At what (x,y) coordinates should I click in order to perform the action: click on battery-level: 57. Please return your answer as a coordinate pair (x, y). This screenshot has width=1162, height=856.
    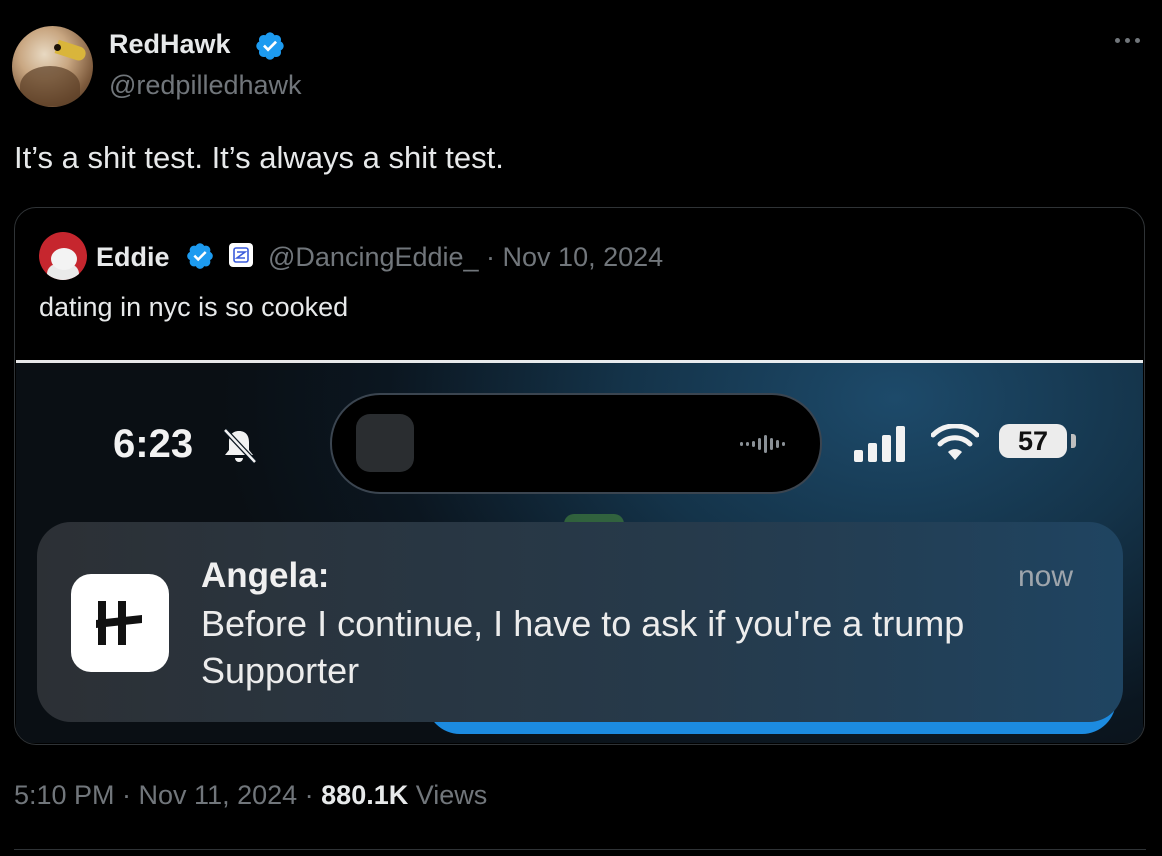
    Looking at the image, I should click on (1033, 441).